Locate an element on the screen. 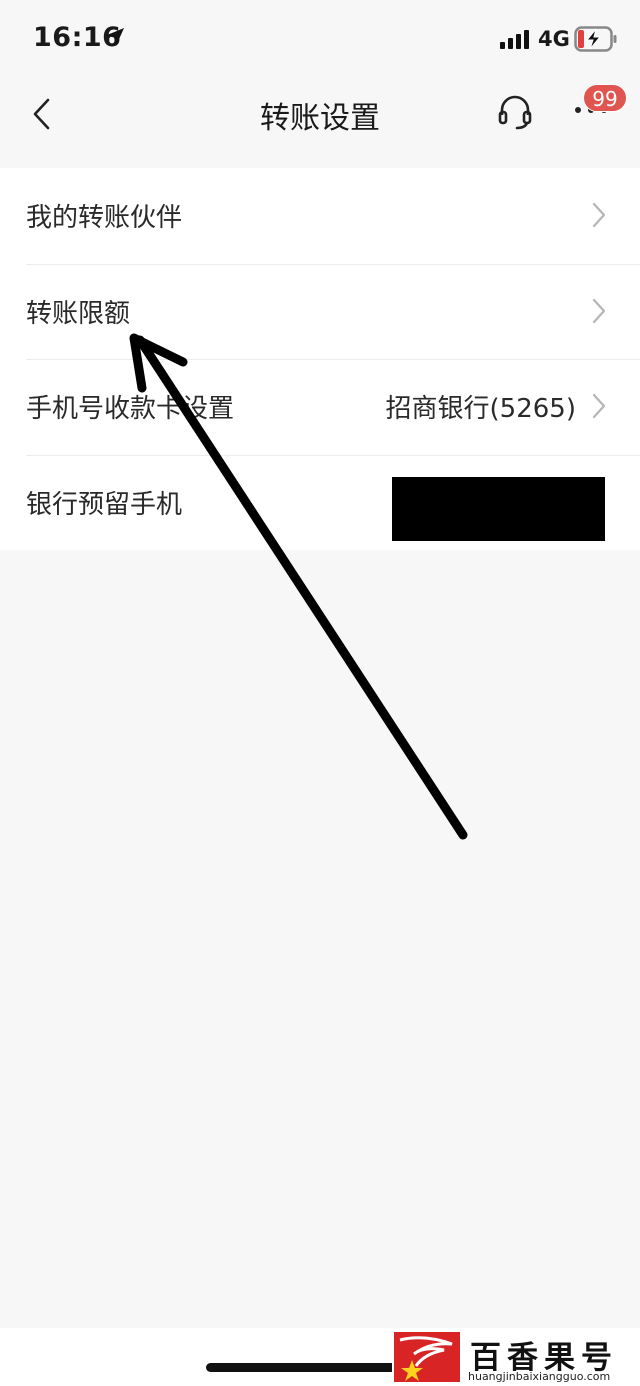 The image size is (640, 1386). headset-icon is located at coordinates (515, 112).